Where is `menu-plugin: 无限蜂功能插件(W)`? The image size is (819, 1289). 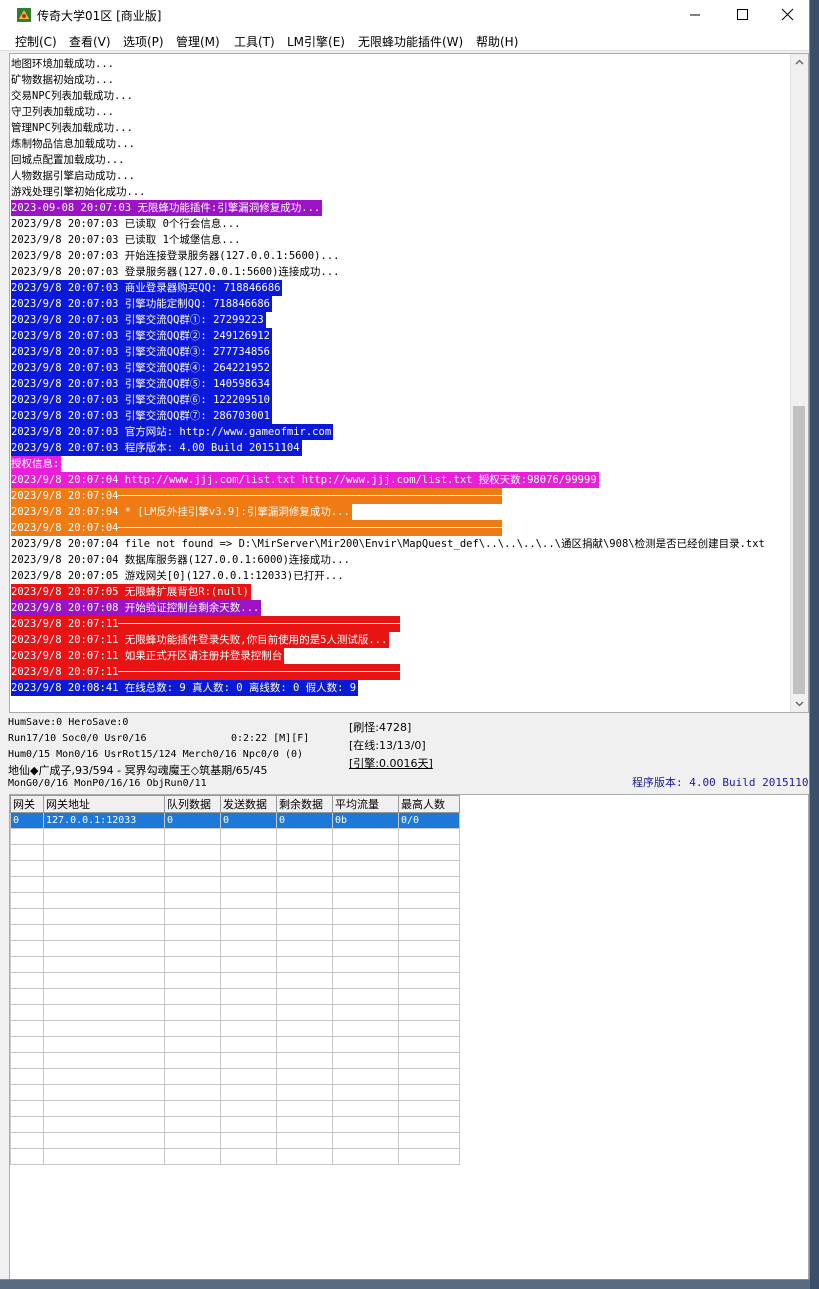
menu-plugin: 无限蜂功能插件(W) is located at coordinates (410, 41).